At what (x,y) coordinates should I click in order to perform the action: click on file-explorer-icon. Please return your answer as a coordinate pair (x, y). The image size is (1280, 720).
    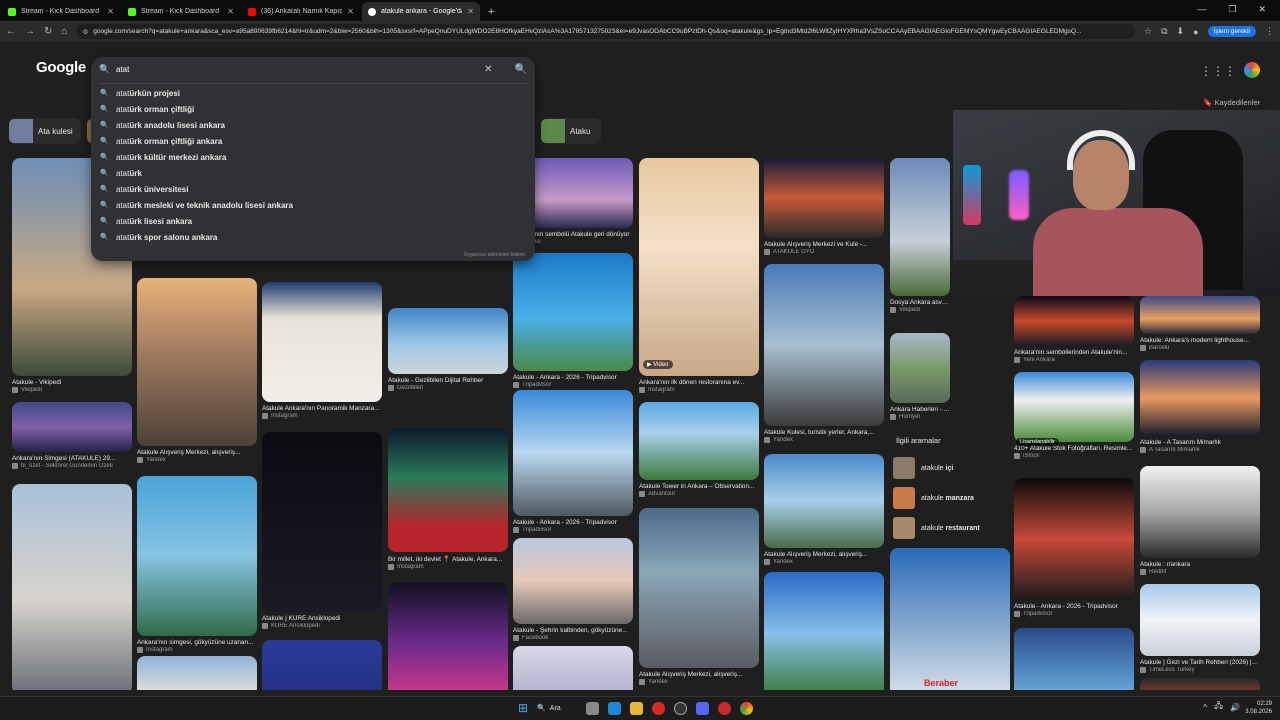
    Looking at the image, I should click on (637, 708).